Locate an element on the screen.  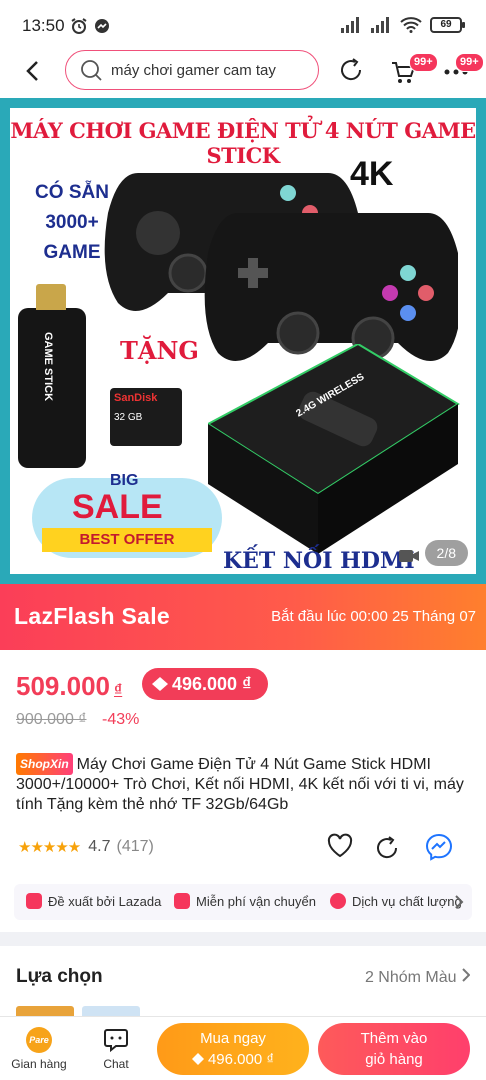
game-stick-illustration: GAME STICK is located at coordinates (52, 376).